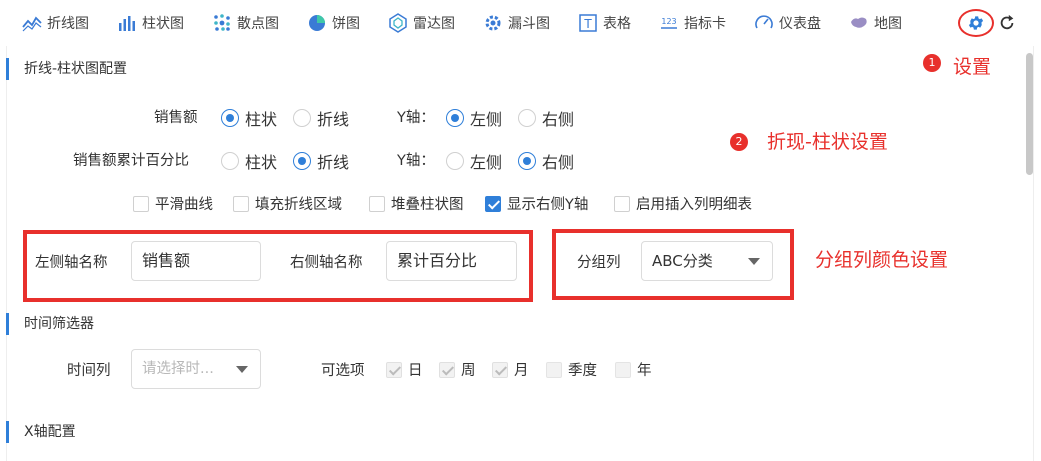 This screenshot has width=1041, height=461. What do you see at coordinates (404, 369) in the screenshot?
I see `time-option-day-checkbox: 日` at bounding box center [404, 369].